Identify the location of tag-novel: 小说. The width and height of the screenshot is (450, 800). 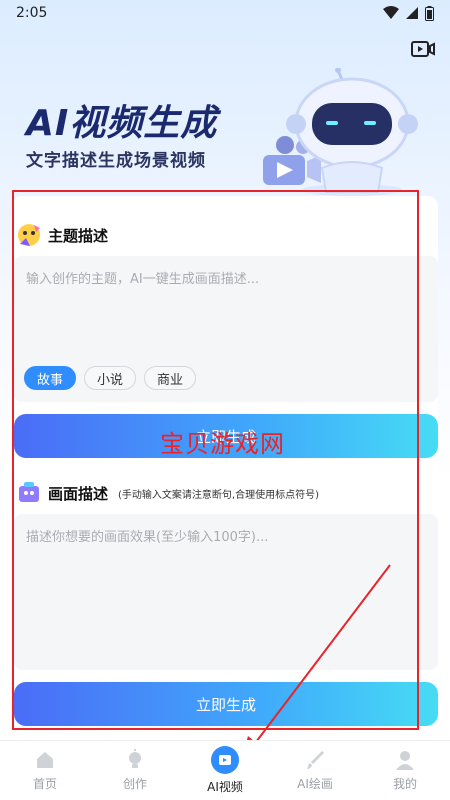
(110, 378).